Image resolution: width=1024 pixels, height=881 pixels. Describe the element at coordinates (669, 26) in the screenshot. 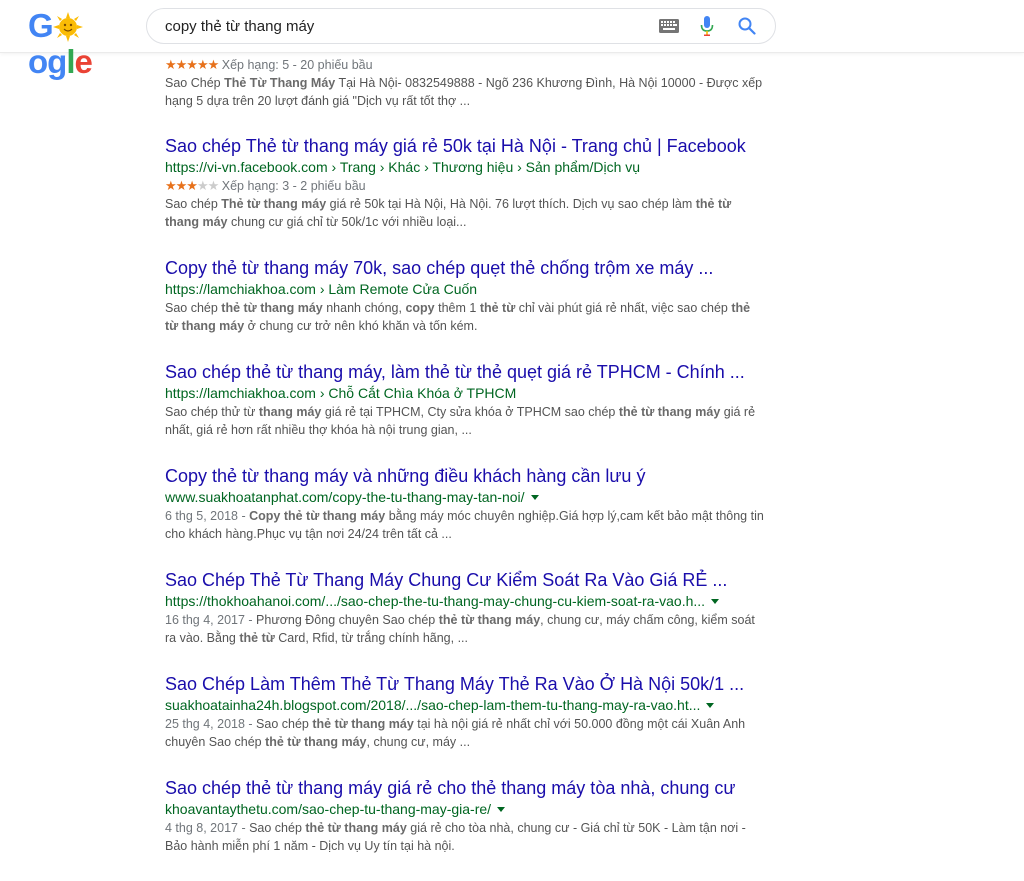

I see `keyboard-icon` at that location.